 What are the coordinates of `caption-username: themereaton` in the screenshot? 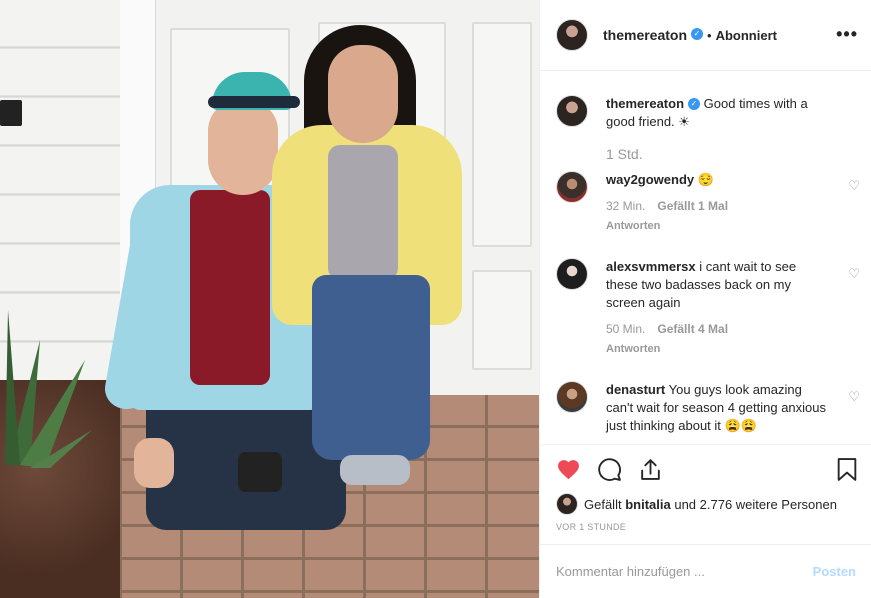 It's located at (645, 103).